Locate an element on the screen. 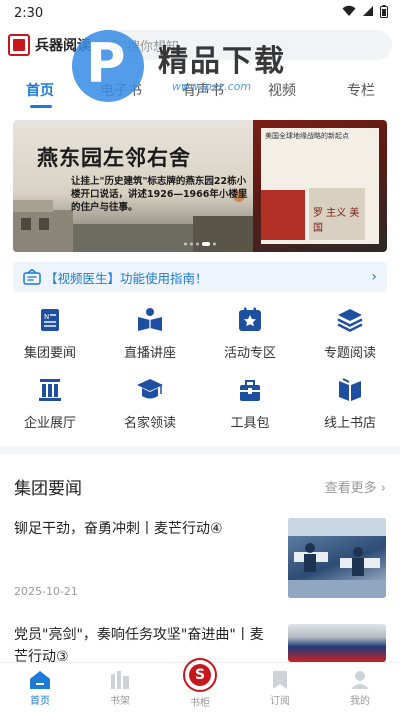  notice-text: 【视频医生】功能使用指南！ is located at coordinates (126, 278).